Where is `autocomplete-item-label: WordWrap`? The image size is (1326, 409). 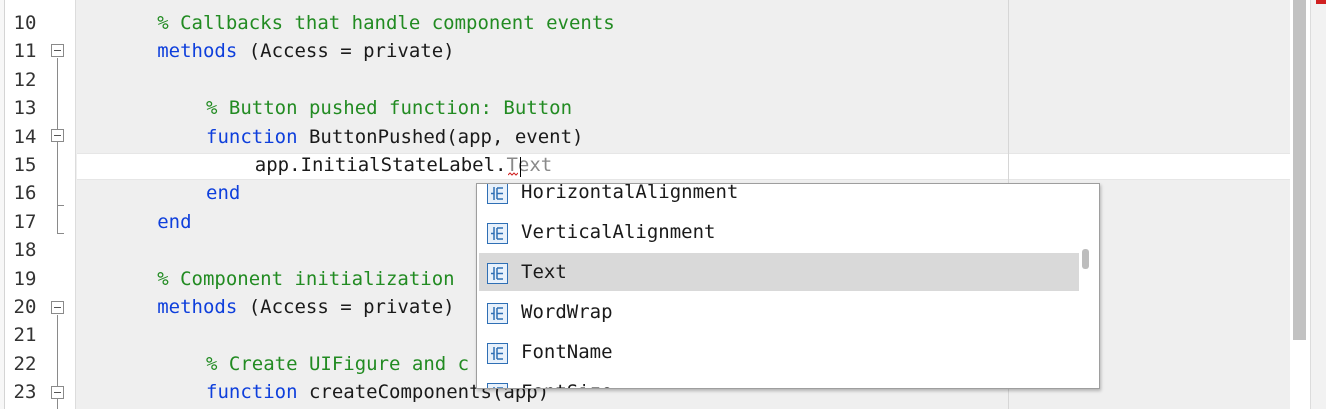 autocomplete-item-label: WordWrap is located at coordinates (567, 312).